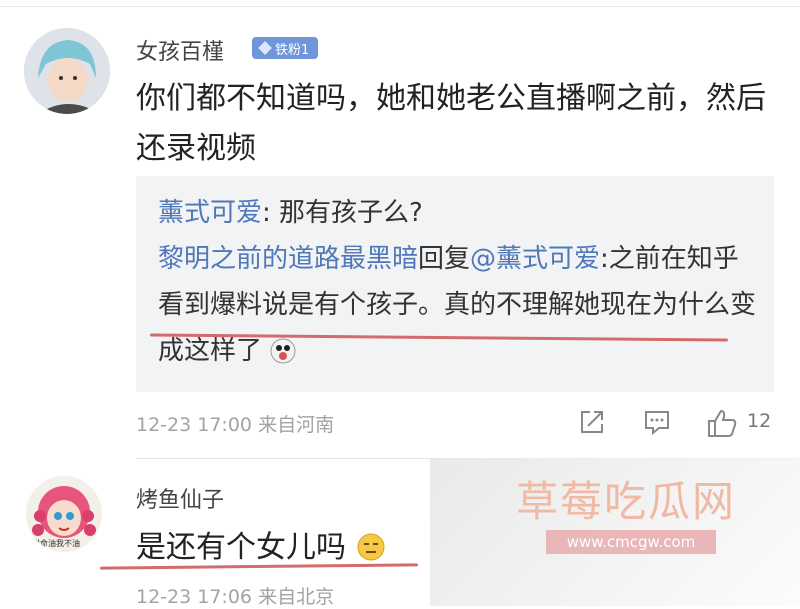  I want to click on like-button, so click(722, 425).